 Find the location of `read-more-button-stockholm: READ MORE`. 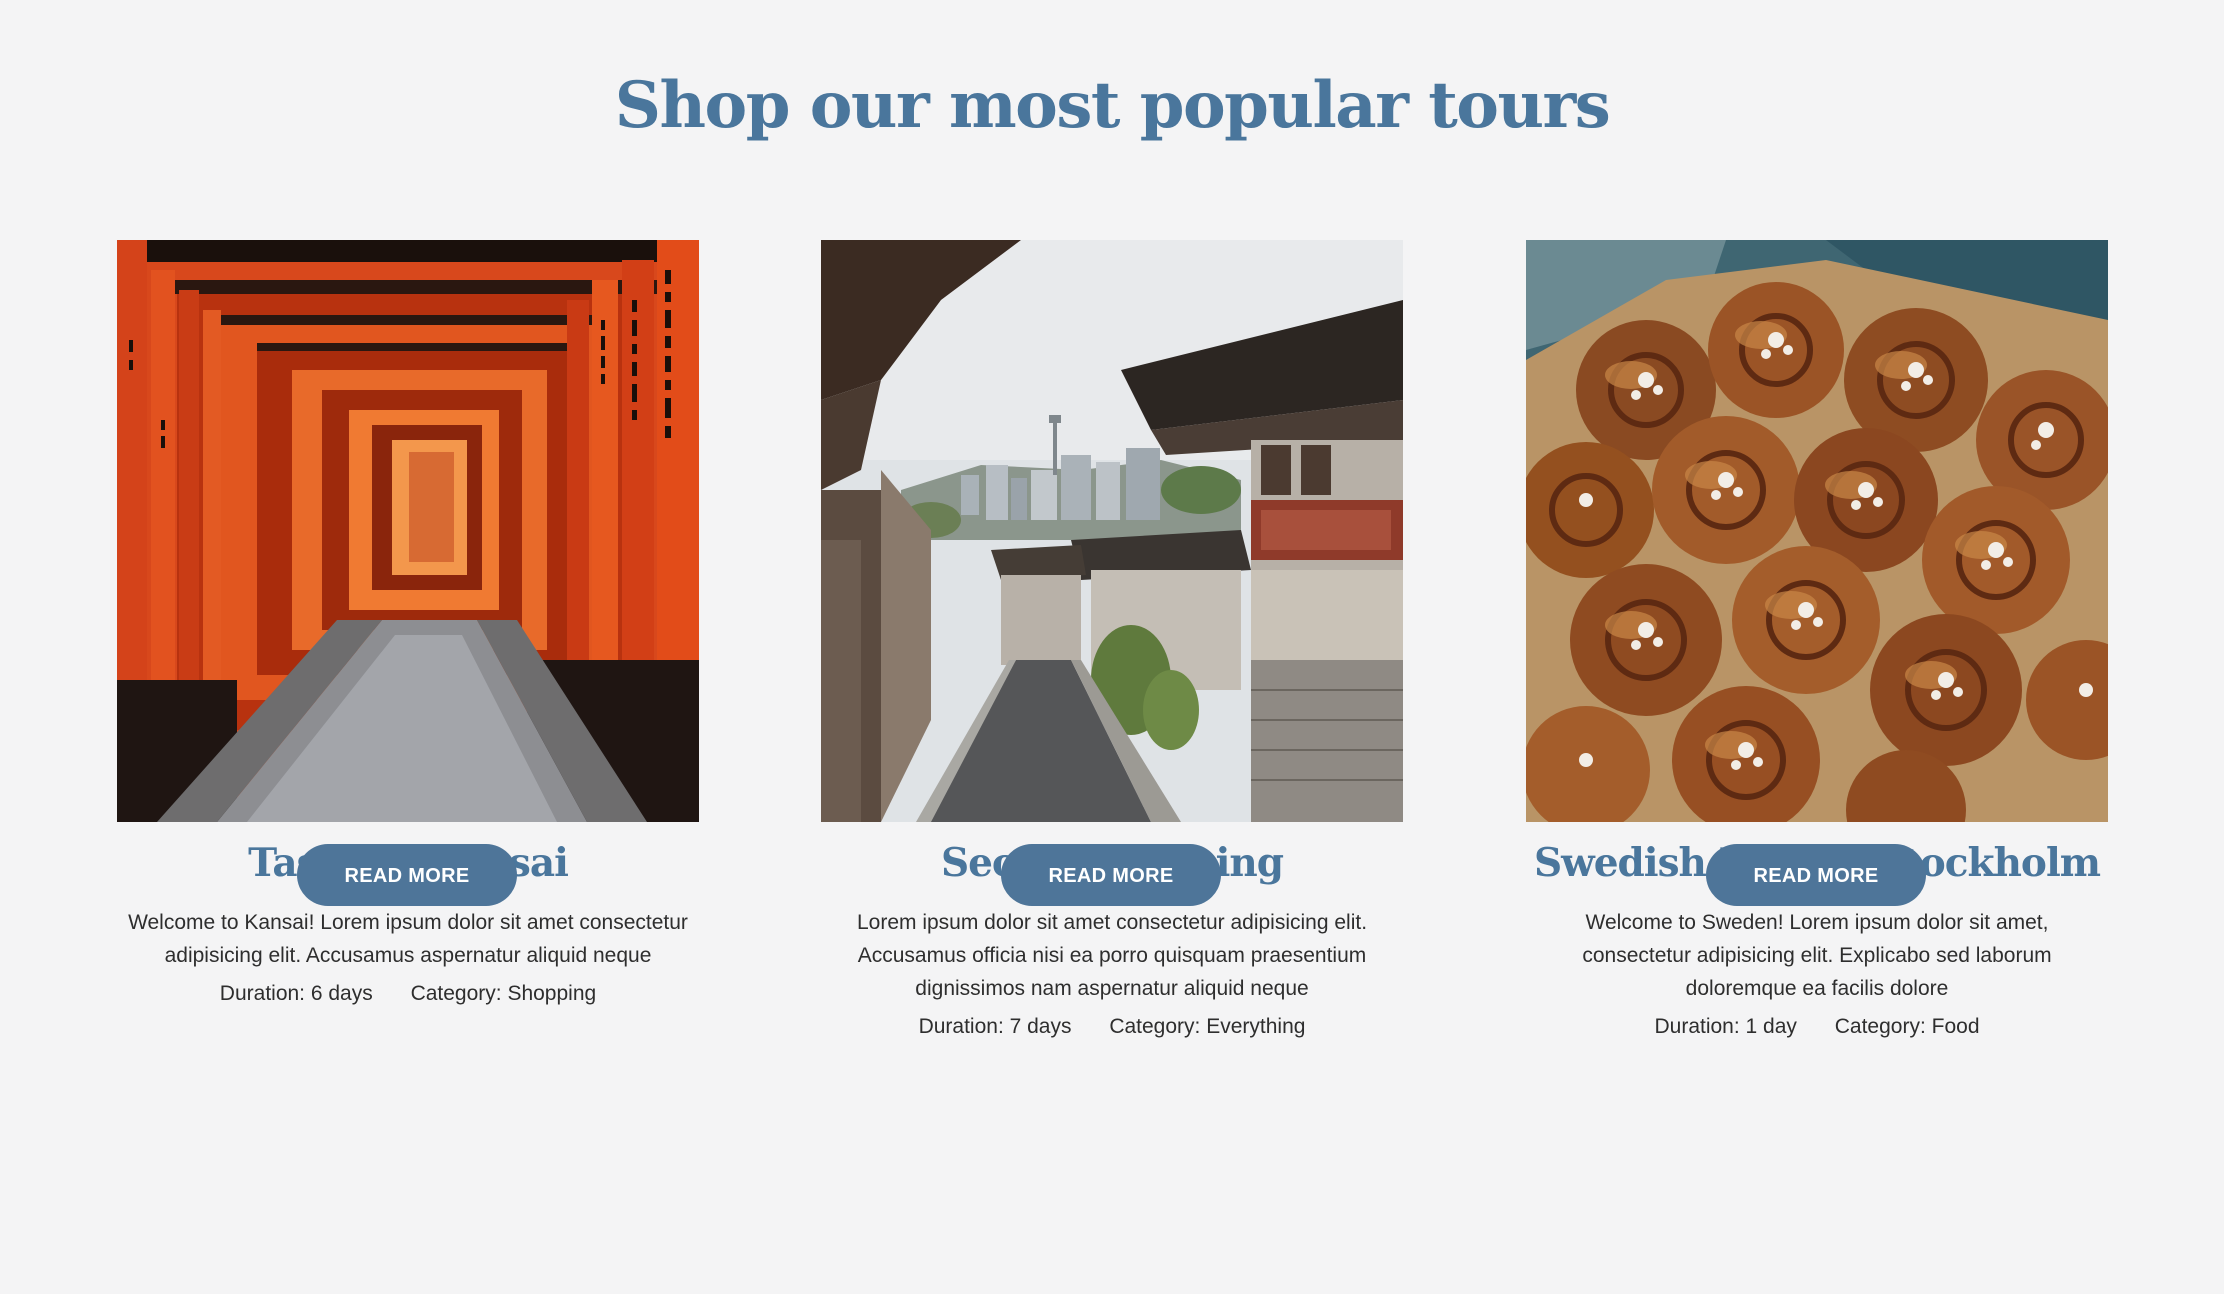

read-more-button-stockholm: READ MORE is located at coordinates (1816, 875).